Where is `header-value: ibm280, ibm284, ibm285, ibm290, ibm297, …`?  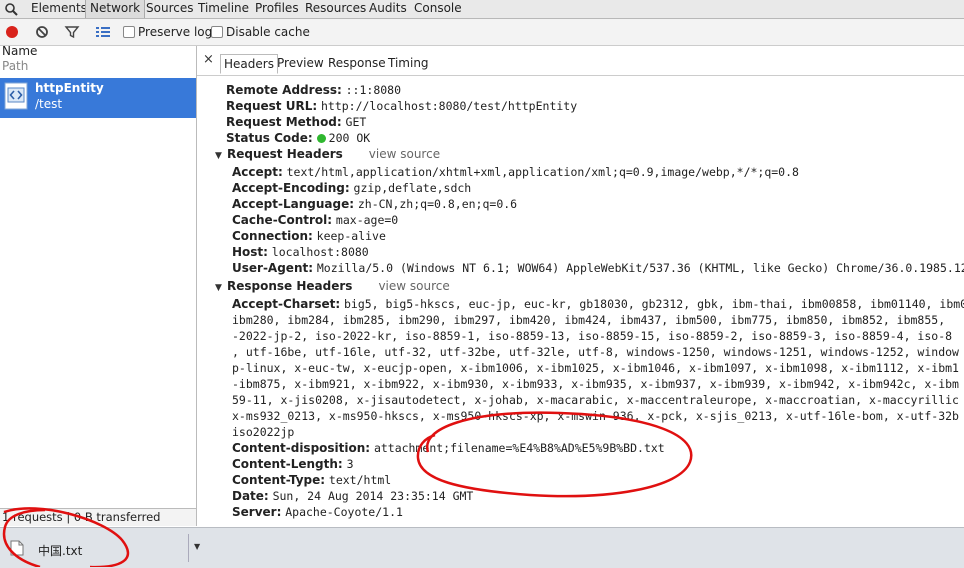 header-value: ibm280, ibm284, ibm285, ibm290, ibm297, … is located at coordinates (589, 320).